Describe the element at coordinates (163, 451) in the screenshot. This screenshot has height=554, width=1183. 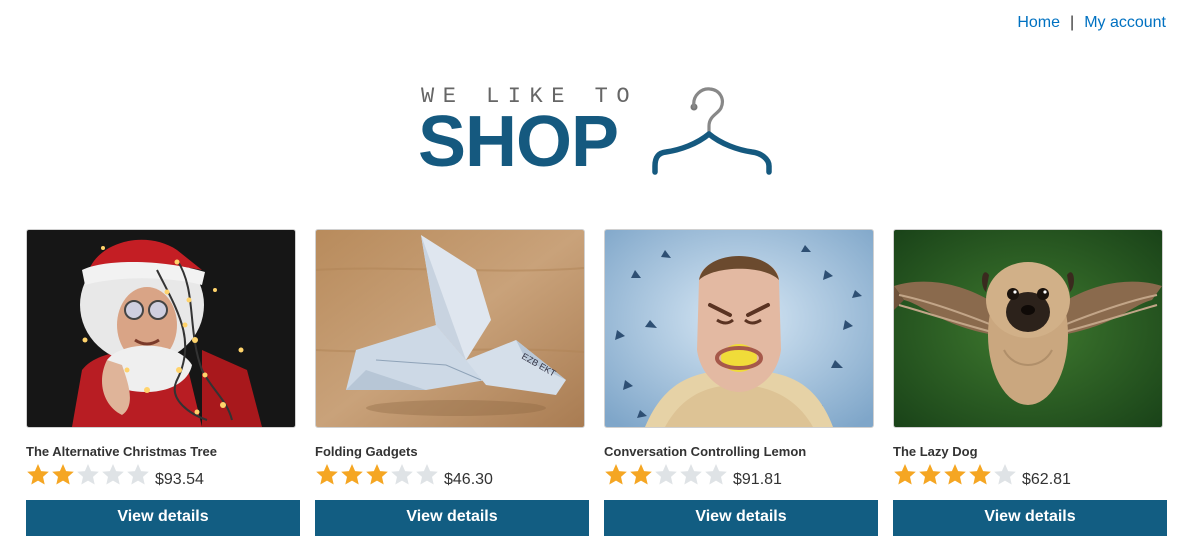
I see `product-name: The Alternative Christmas Tree` at that location.